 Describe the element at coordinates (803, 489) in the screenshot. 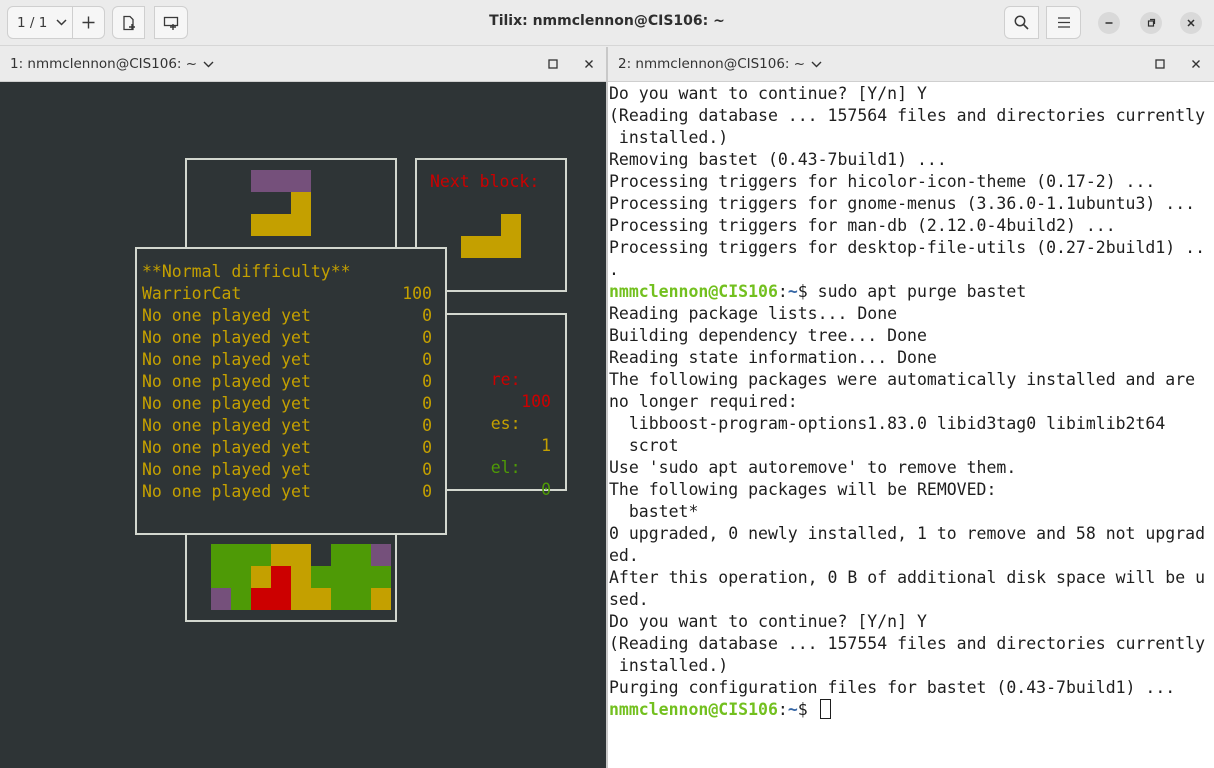

I see `terminal-line: The following packages will be REMOVED:` at that location.